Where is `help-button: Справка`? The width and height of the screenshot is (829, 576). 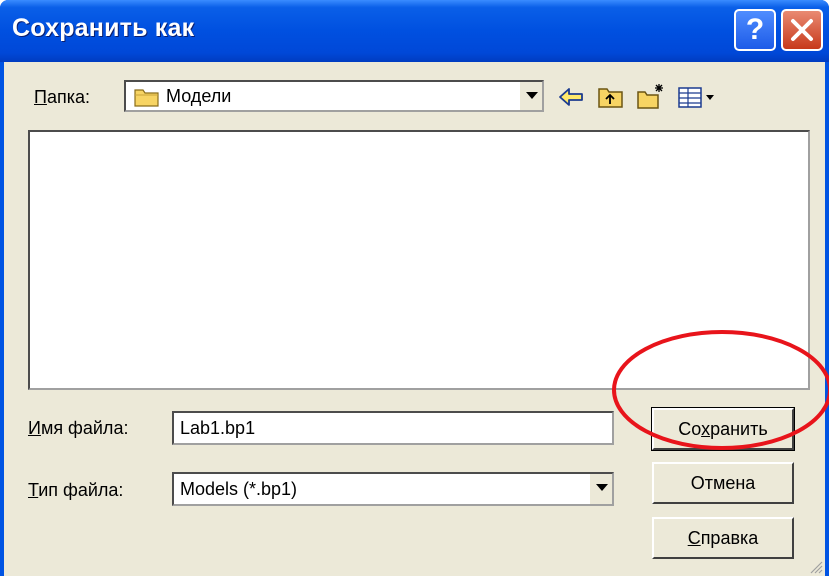
help-button: Справка is located at coordinates (723, 538).